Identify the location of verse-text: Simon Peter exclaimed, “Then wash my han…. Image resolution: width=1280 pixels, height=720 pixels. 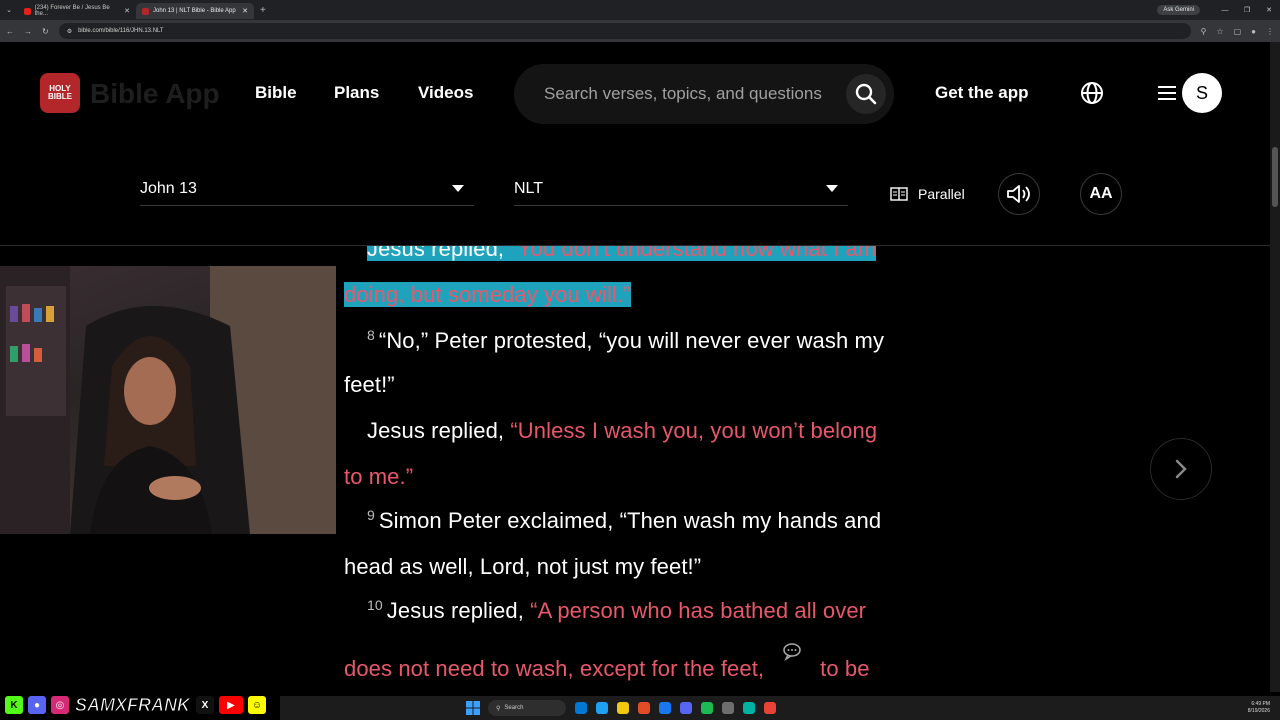
(630, 520).